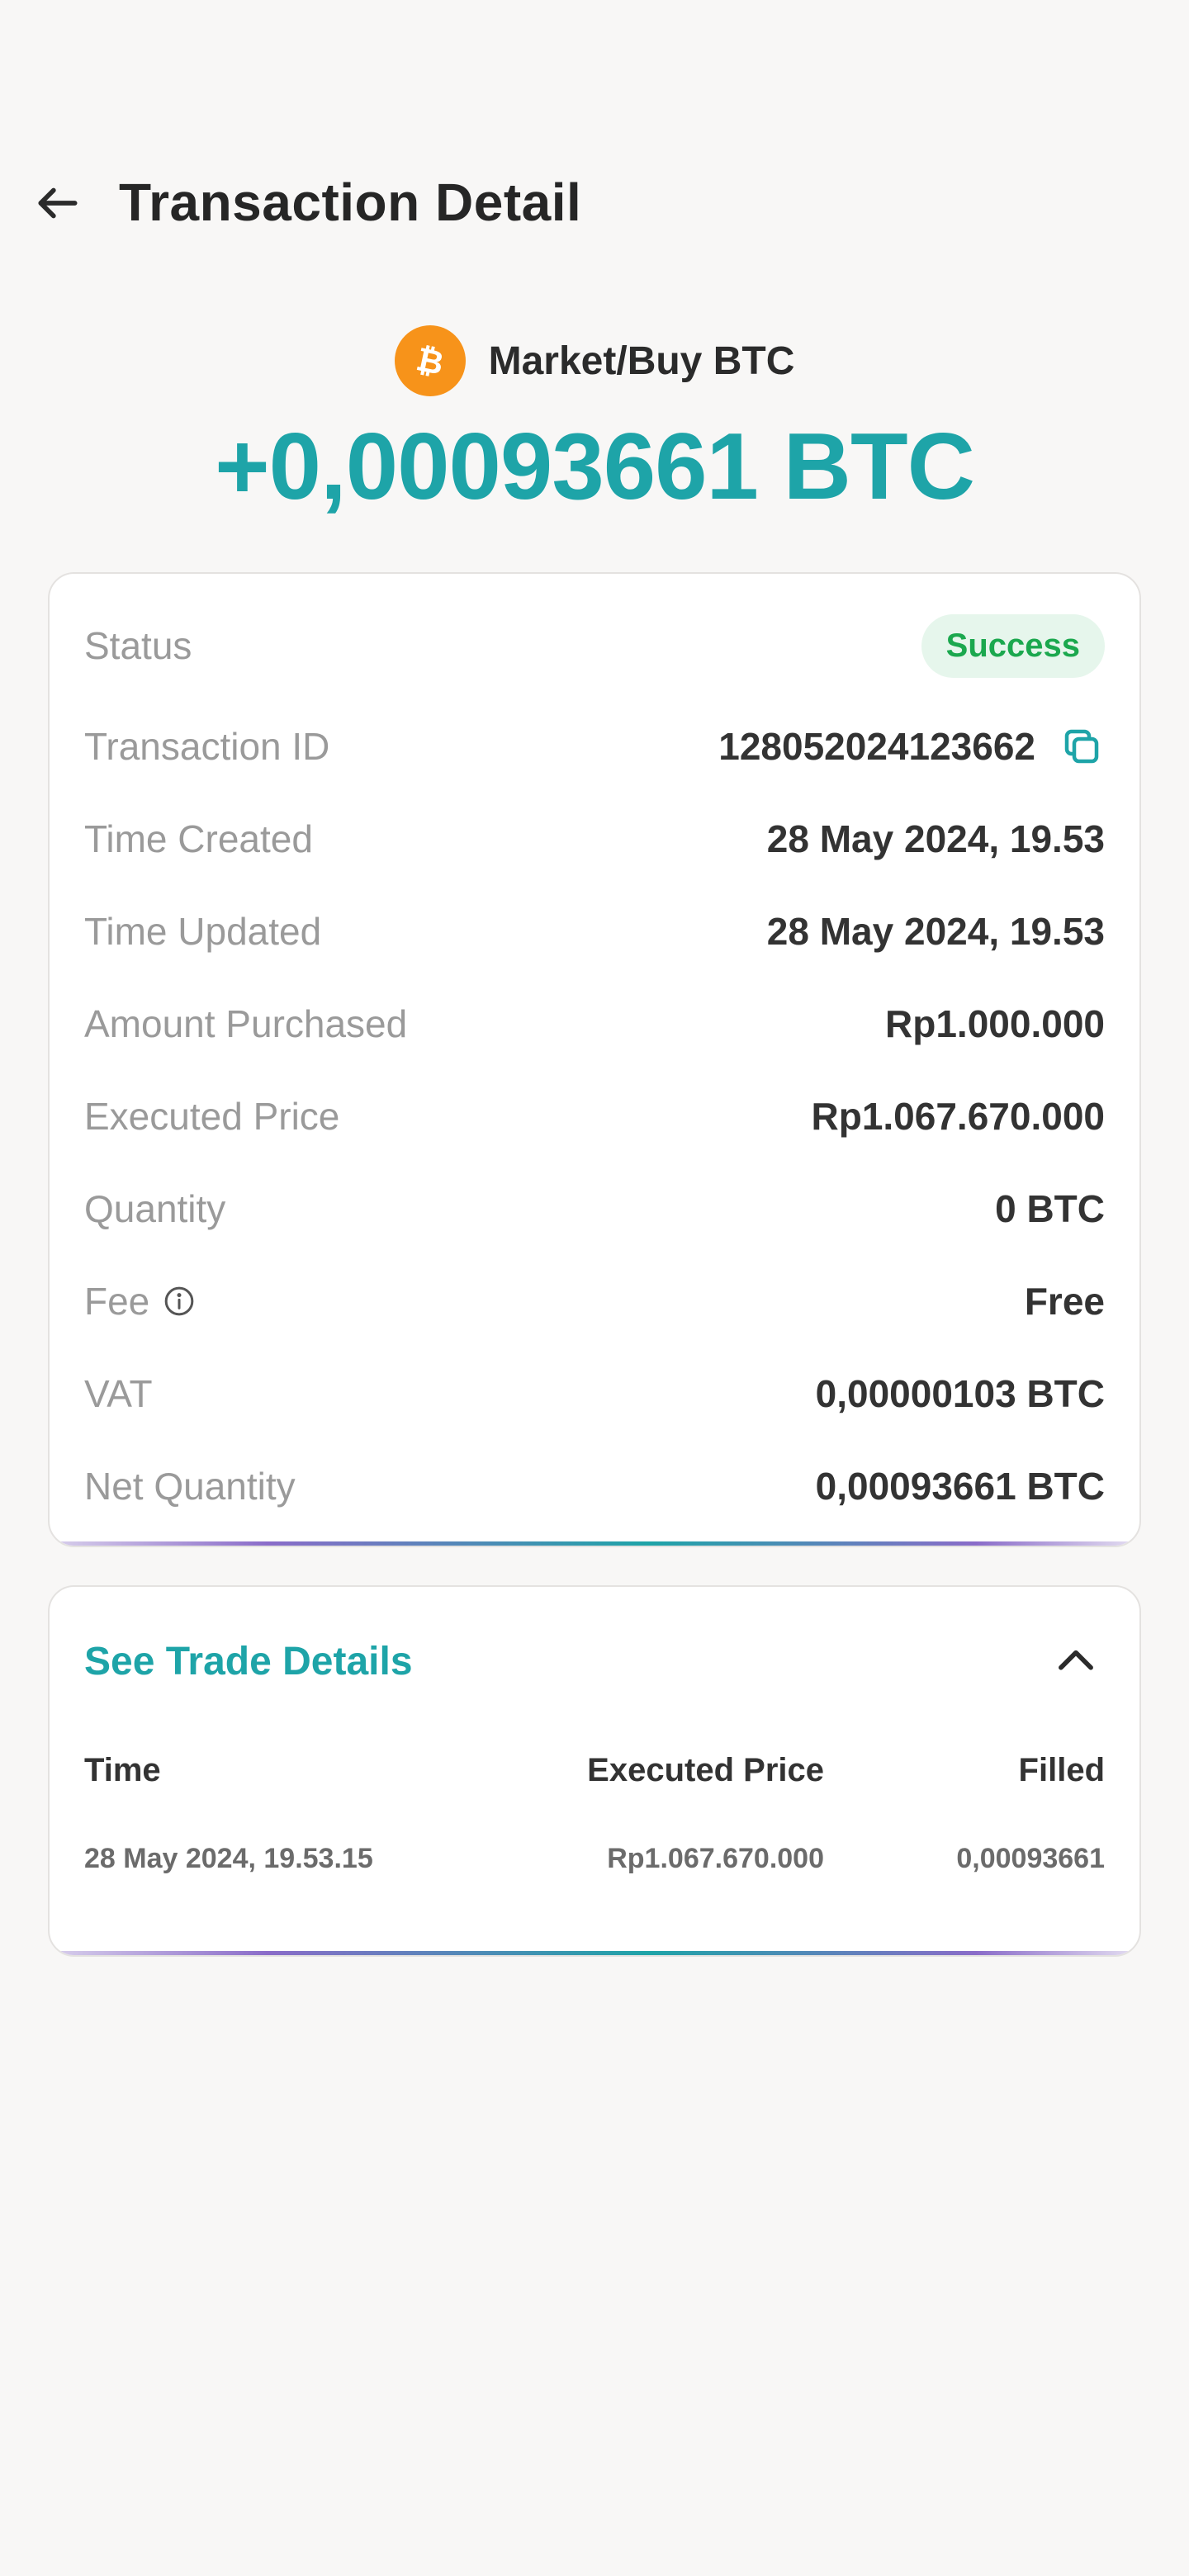 Image resolution: width=1189 pixels, height=2576 pixels. I want to click on page-title: Transaction Detail, so click(350, 202).